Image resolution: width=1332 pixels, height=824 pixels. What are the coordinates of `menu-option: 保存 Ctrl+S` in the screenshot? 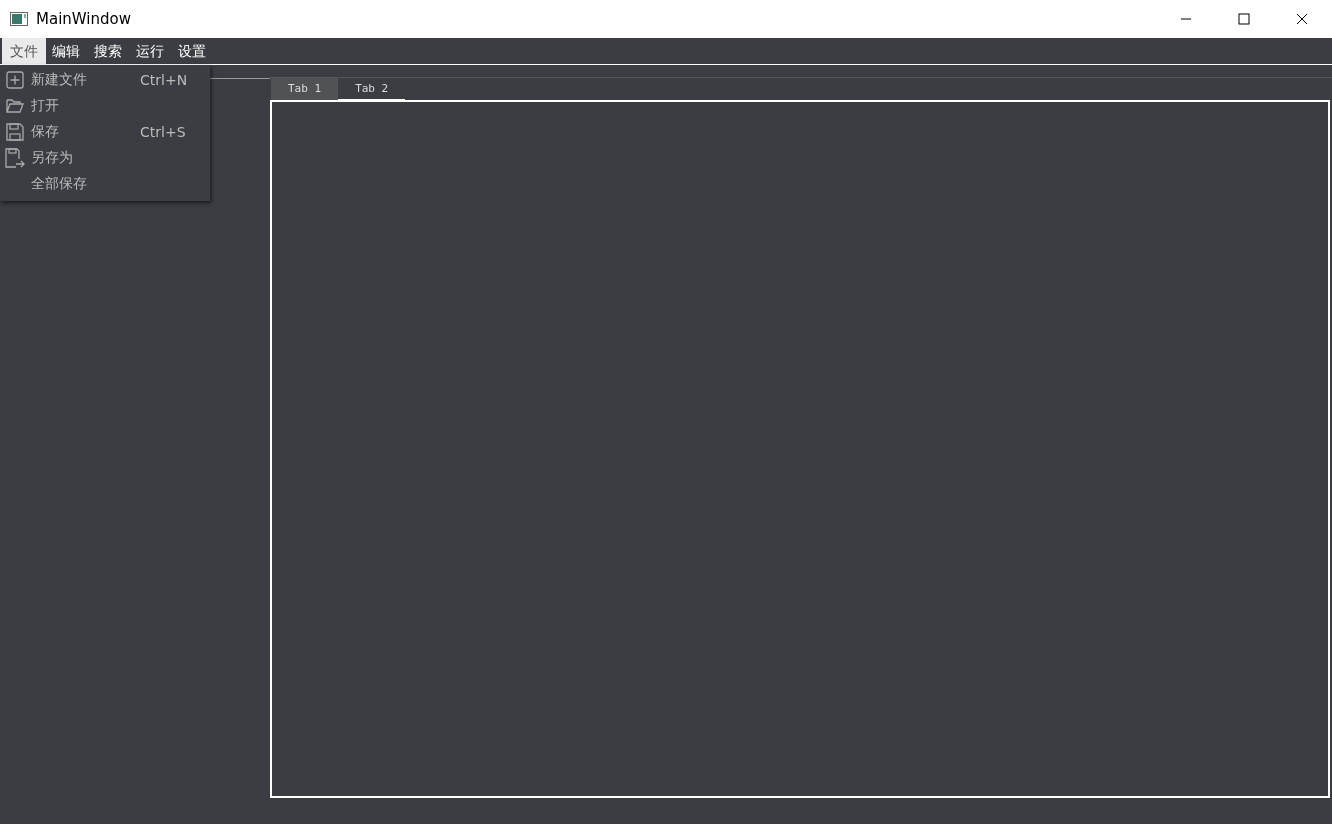 It's located at (105, 132).